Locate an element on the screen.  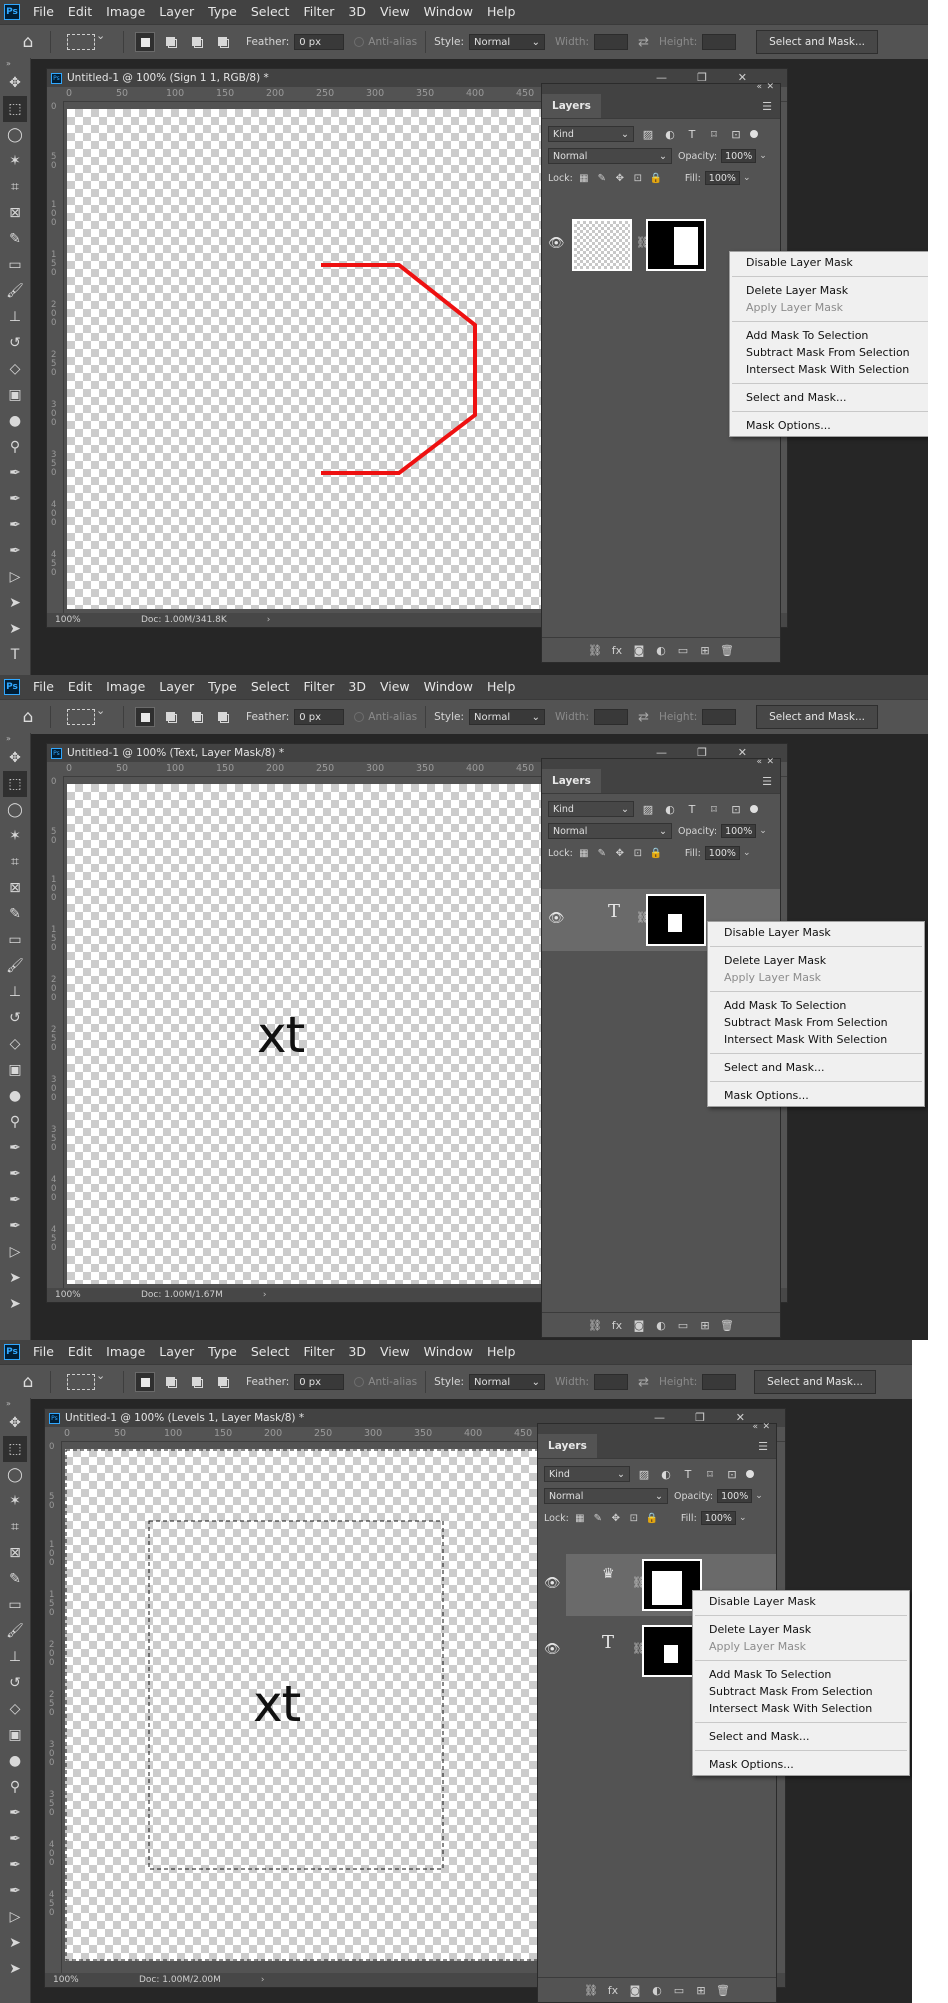
collapse-icon: « is located at coordinates (759, 87).